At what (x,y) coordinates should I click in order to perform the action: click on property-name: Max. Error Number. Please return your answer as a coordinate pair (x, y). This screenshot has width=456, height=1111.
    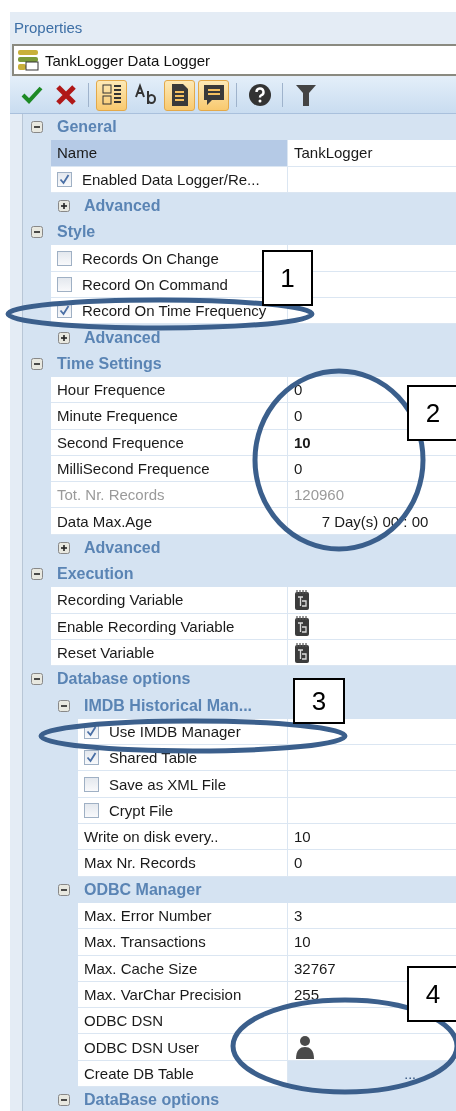
    Looking at the image, I should click on (183, 916).